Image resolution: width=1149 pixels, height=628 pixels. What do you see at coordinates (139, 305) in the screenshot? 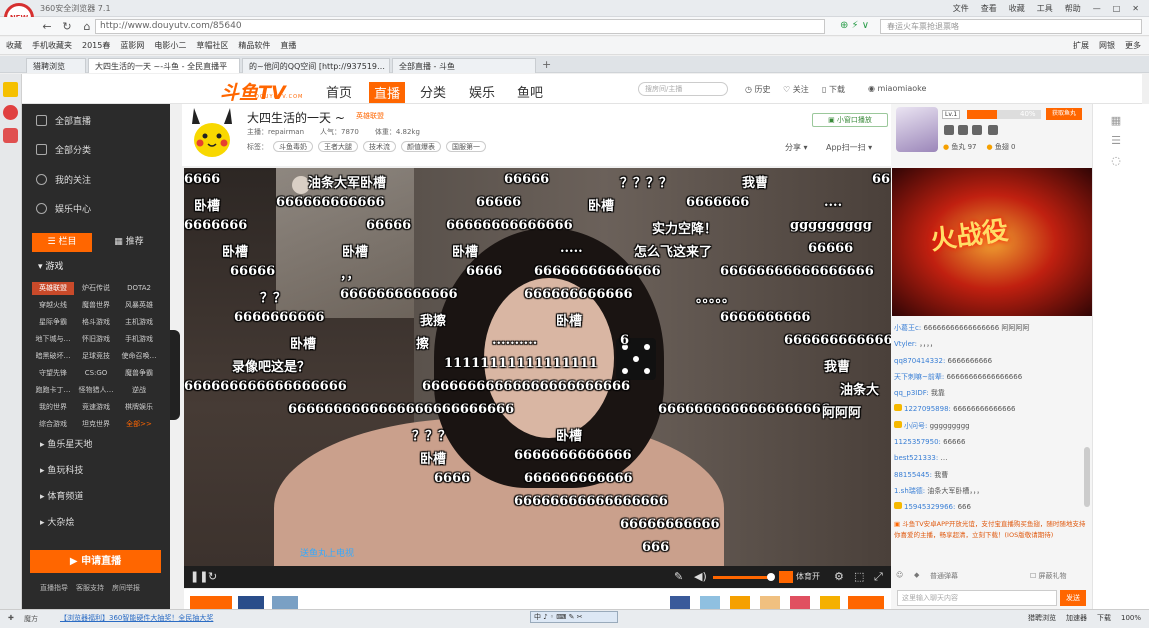
I see `game-item: 风暴英雄` at bounding box center [139, 305].